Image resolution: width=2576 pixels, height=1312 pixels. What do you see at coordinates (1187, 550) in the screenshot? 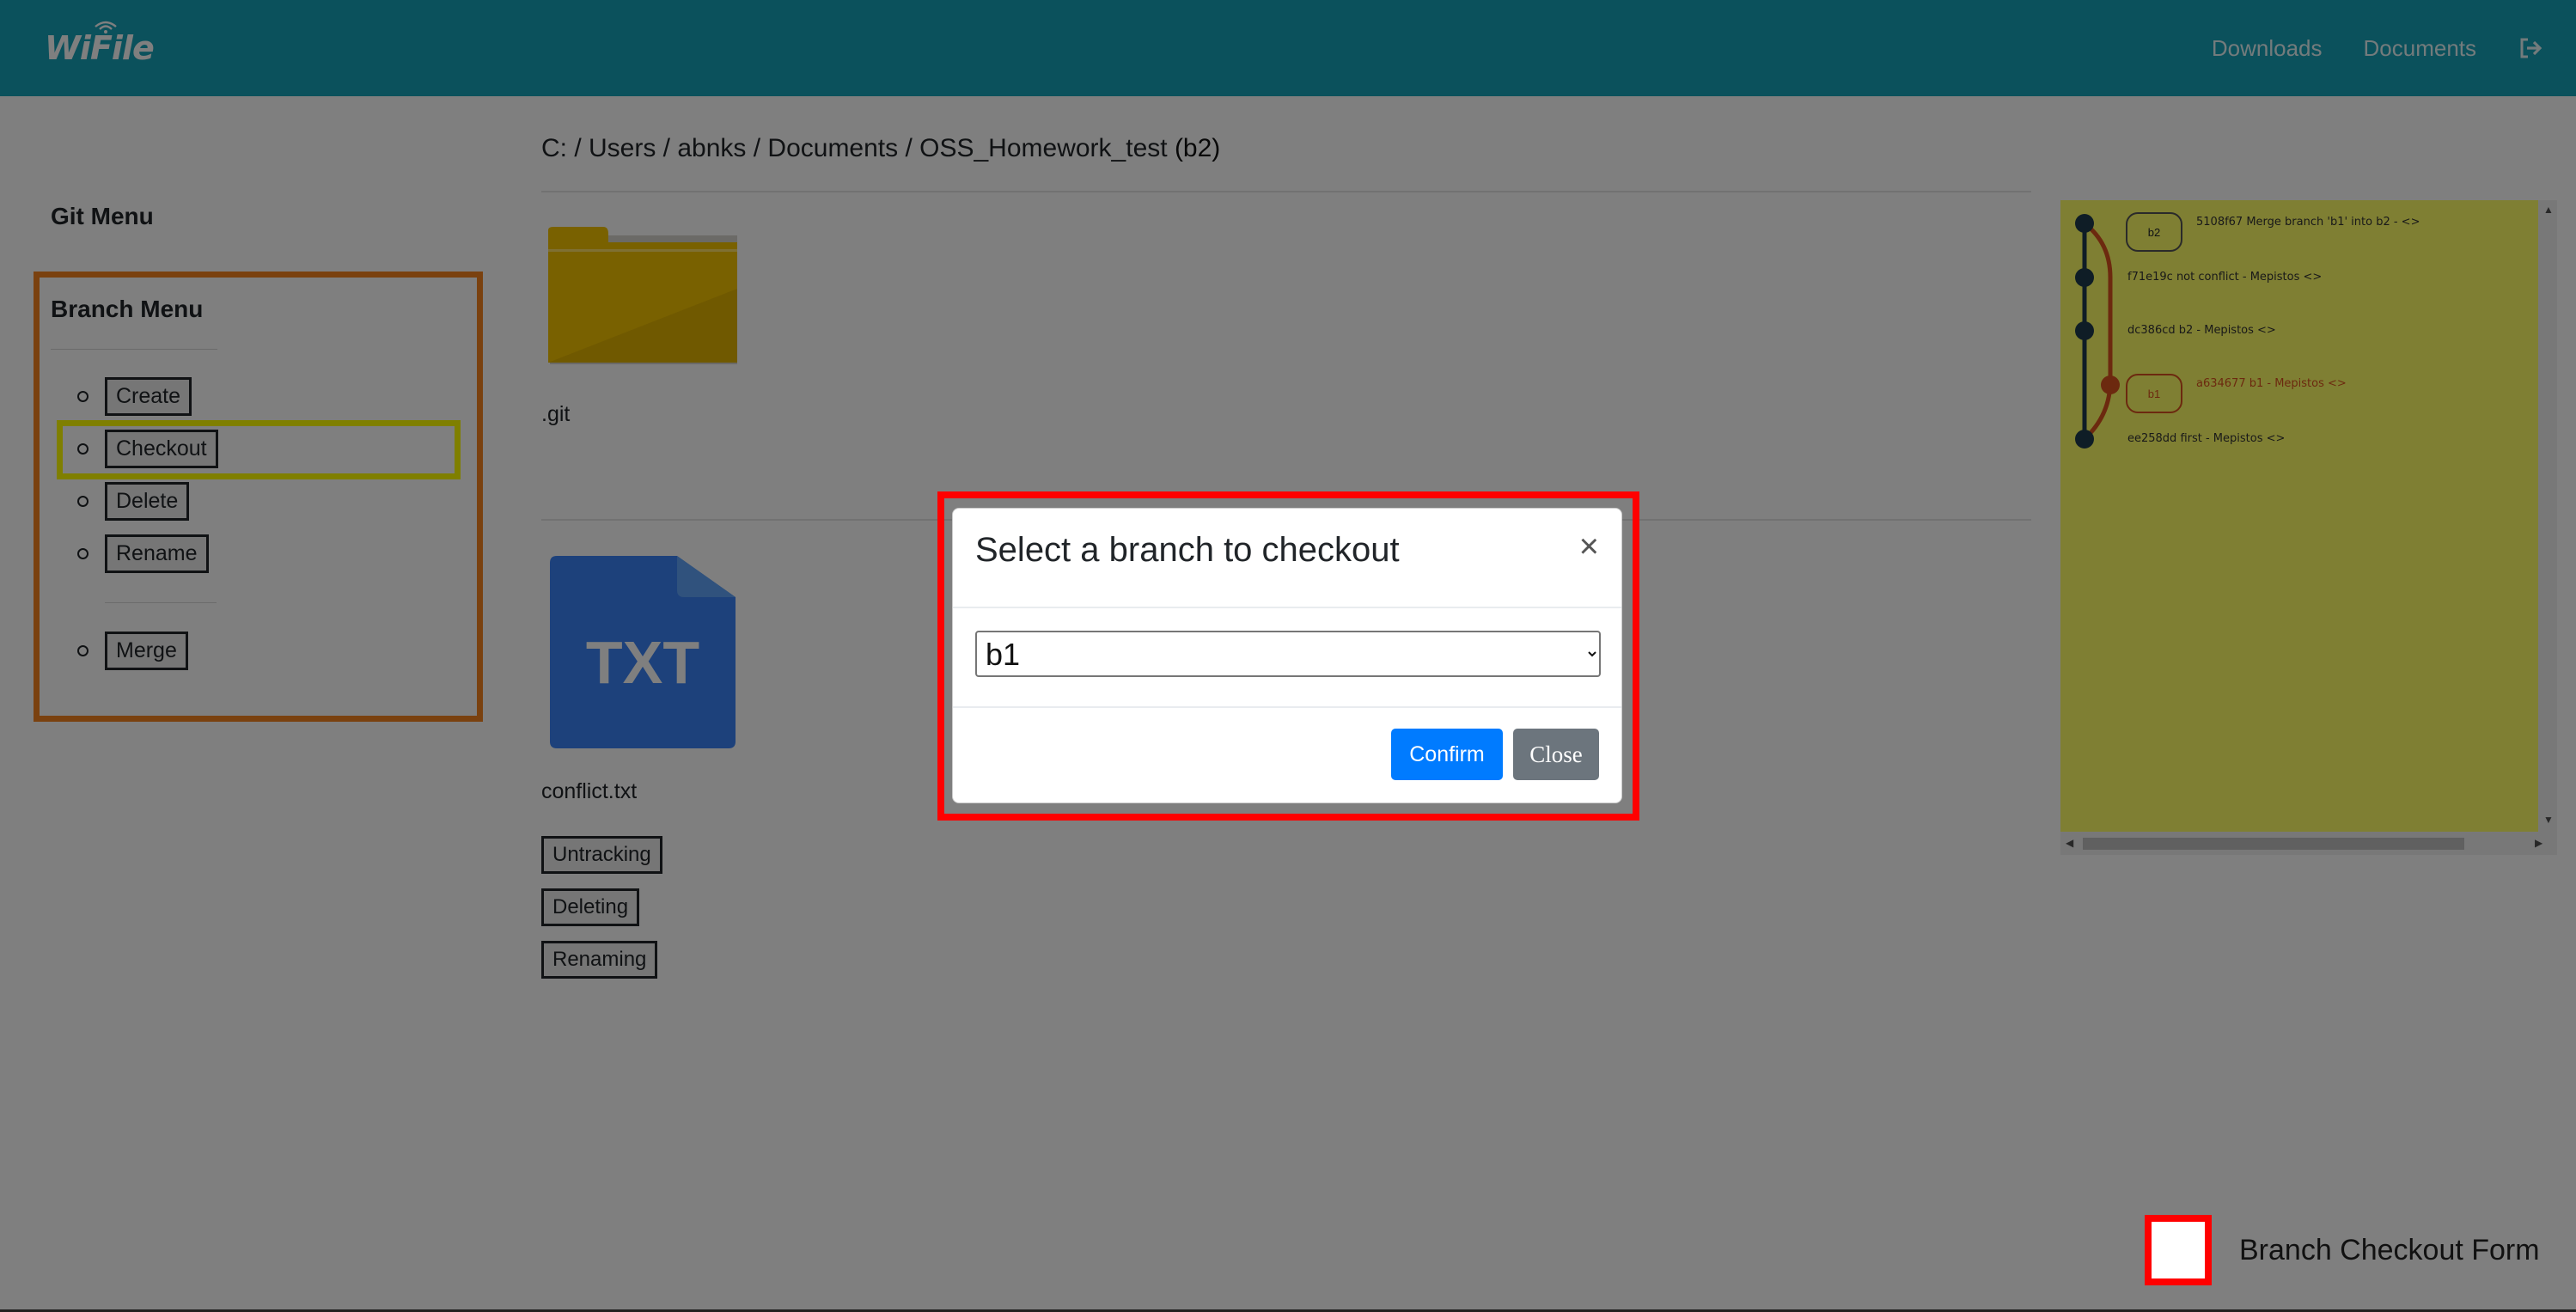
I see `modal-title: Select a branch to checkout` at bounding box center [1187, 550].